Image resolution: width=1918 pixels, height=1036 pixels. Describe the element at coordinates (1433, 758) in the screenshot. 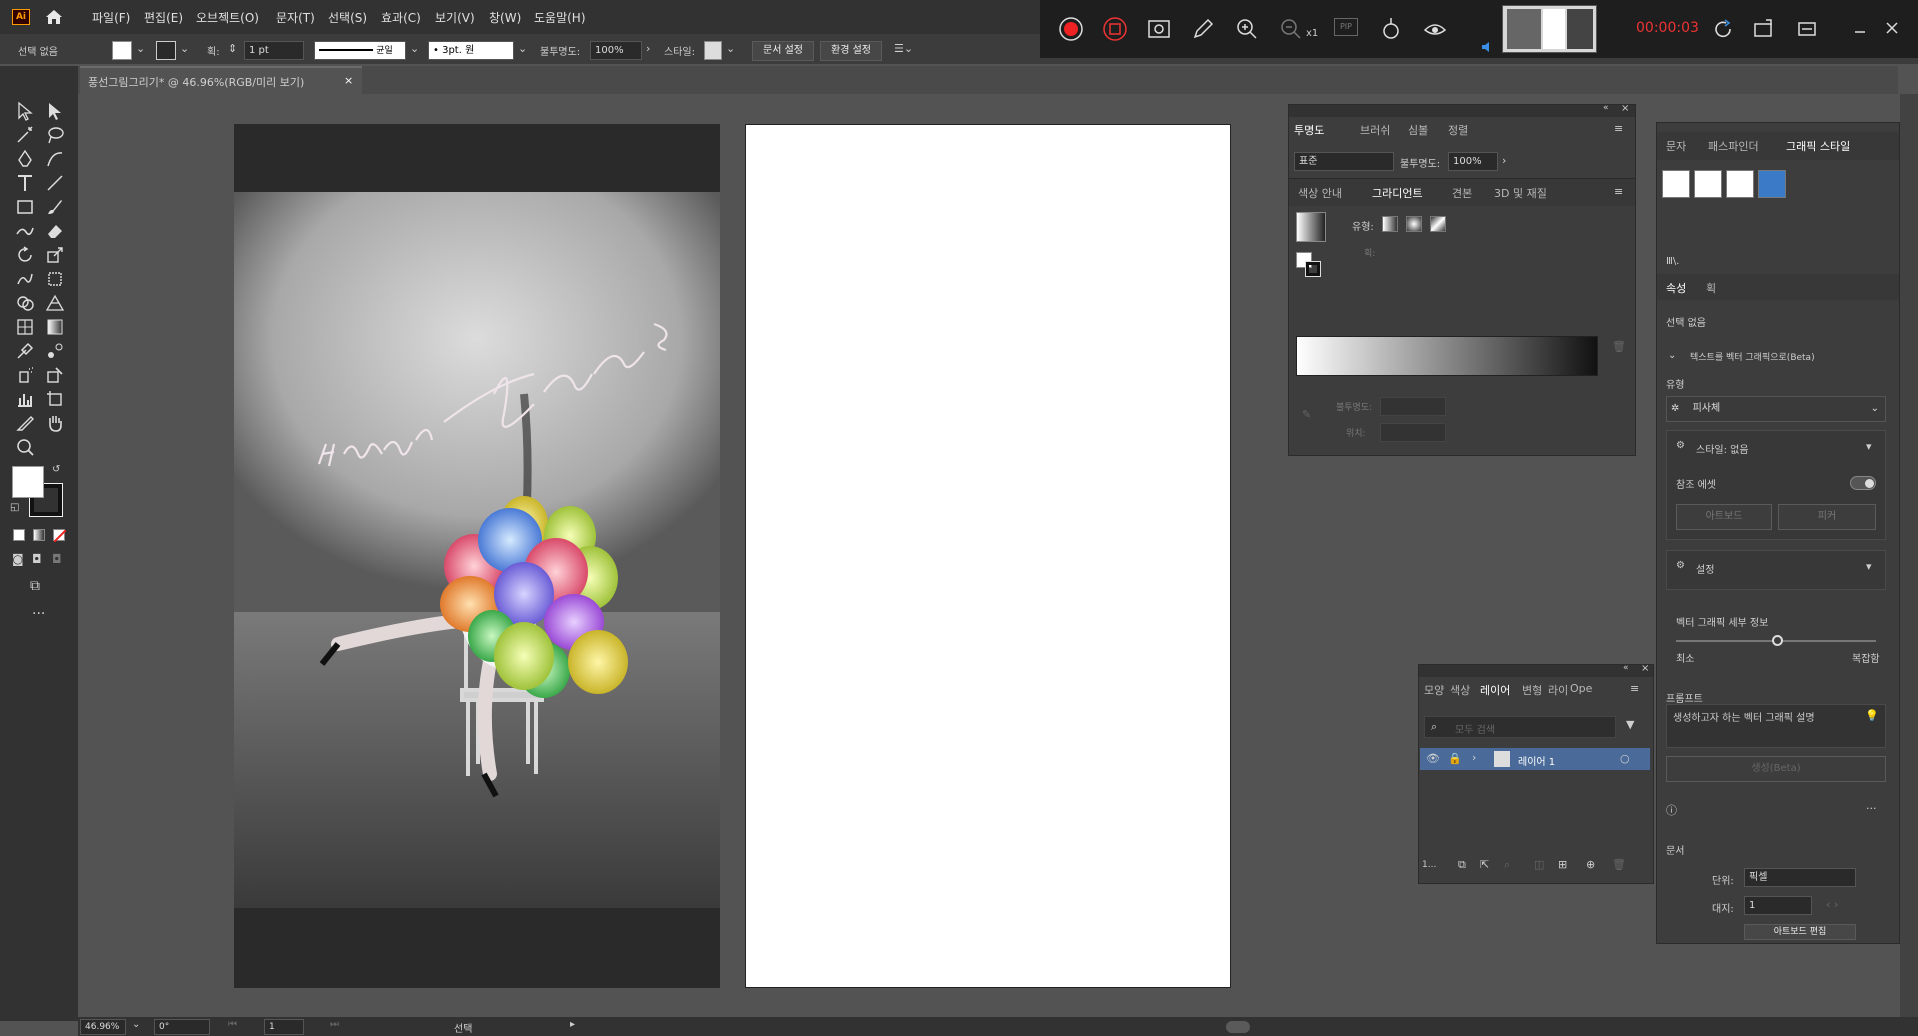

I see `layer-visibility-eye-icon: 👁` at that location.